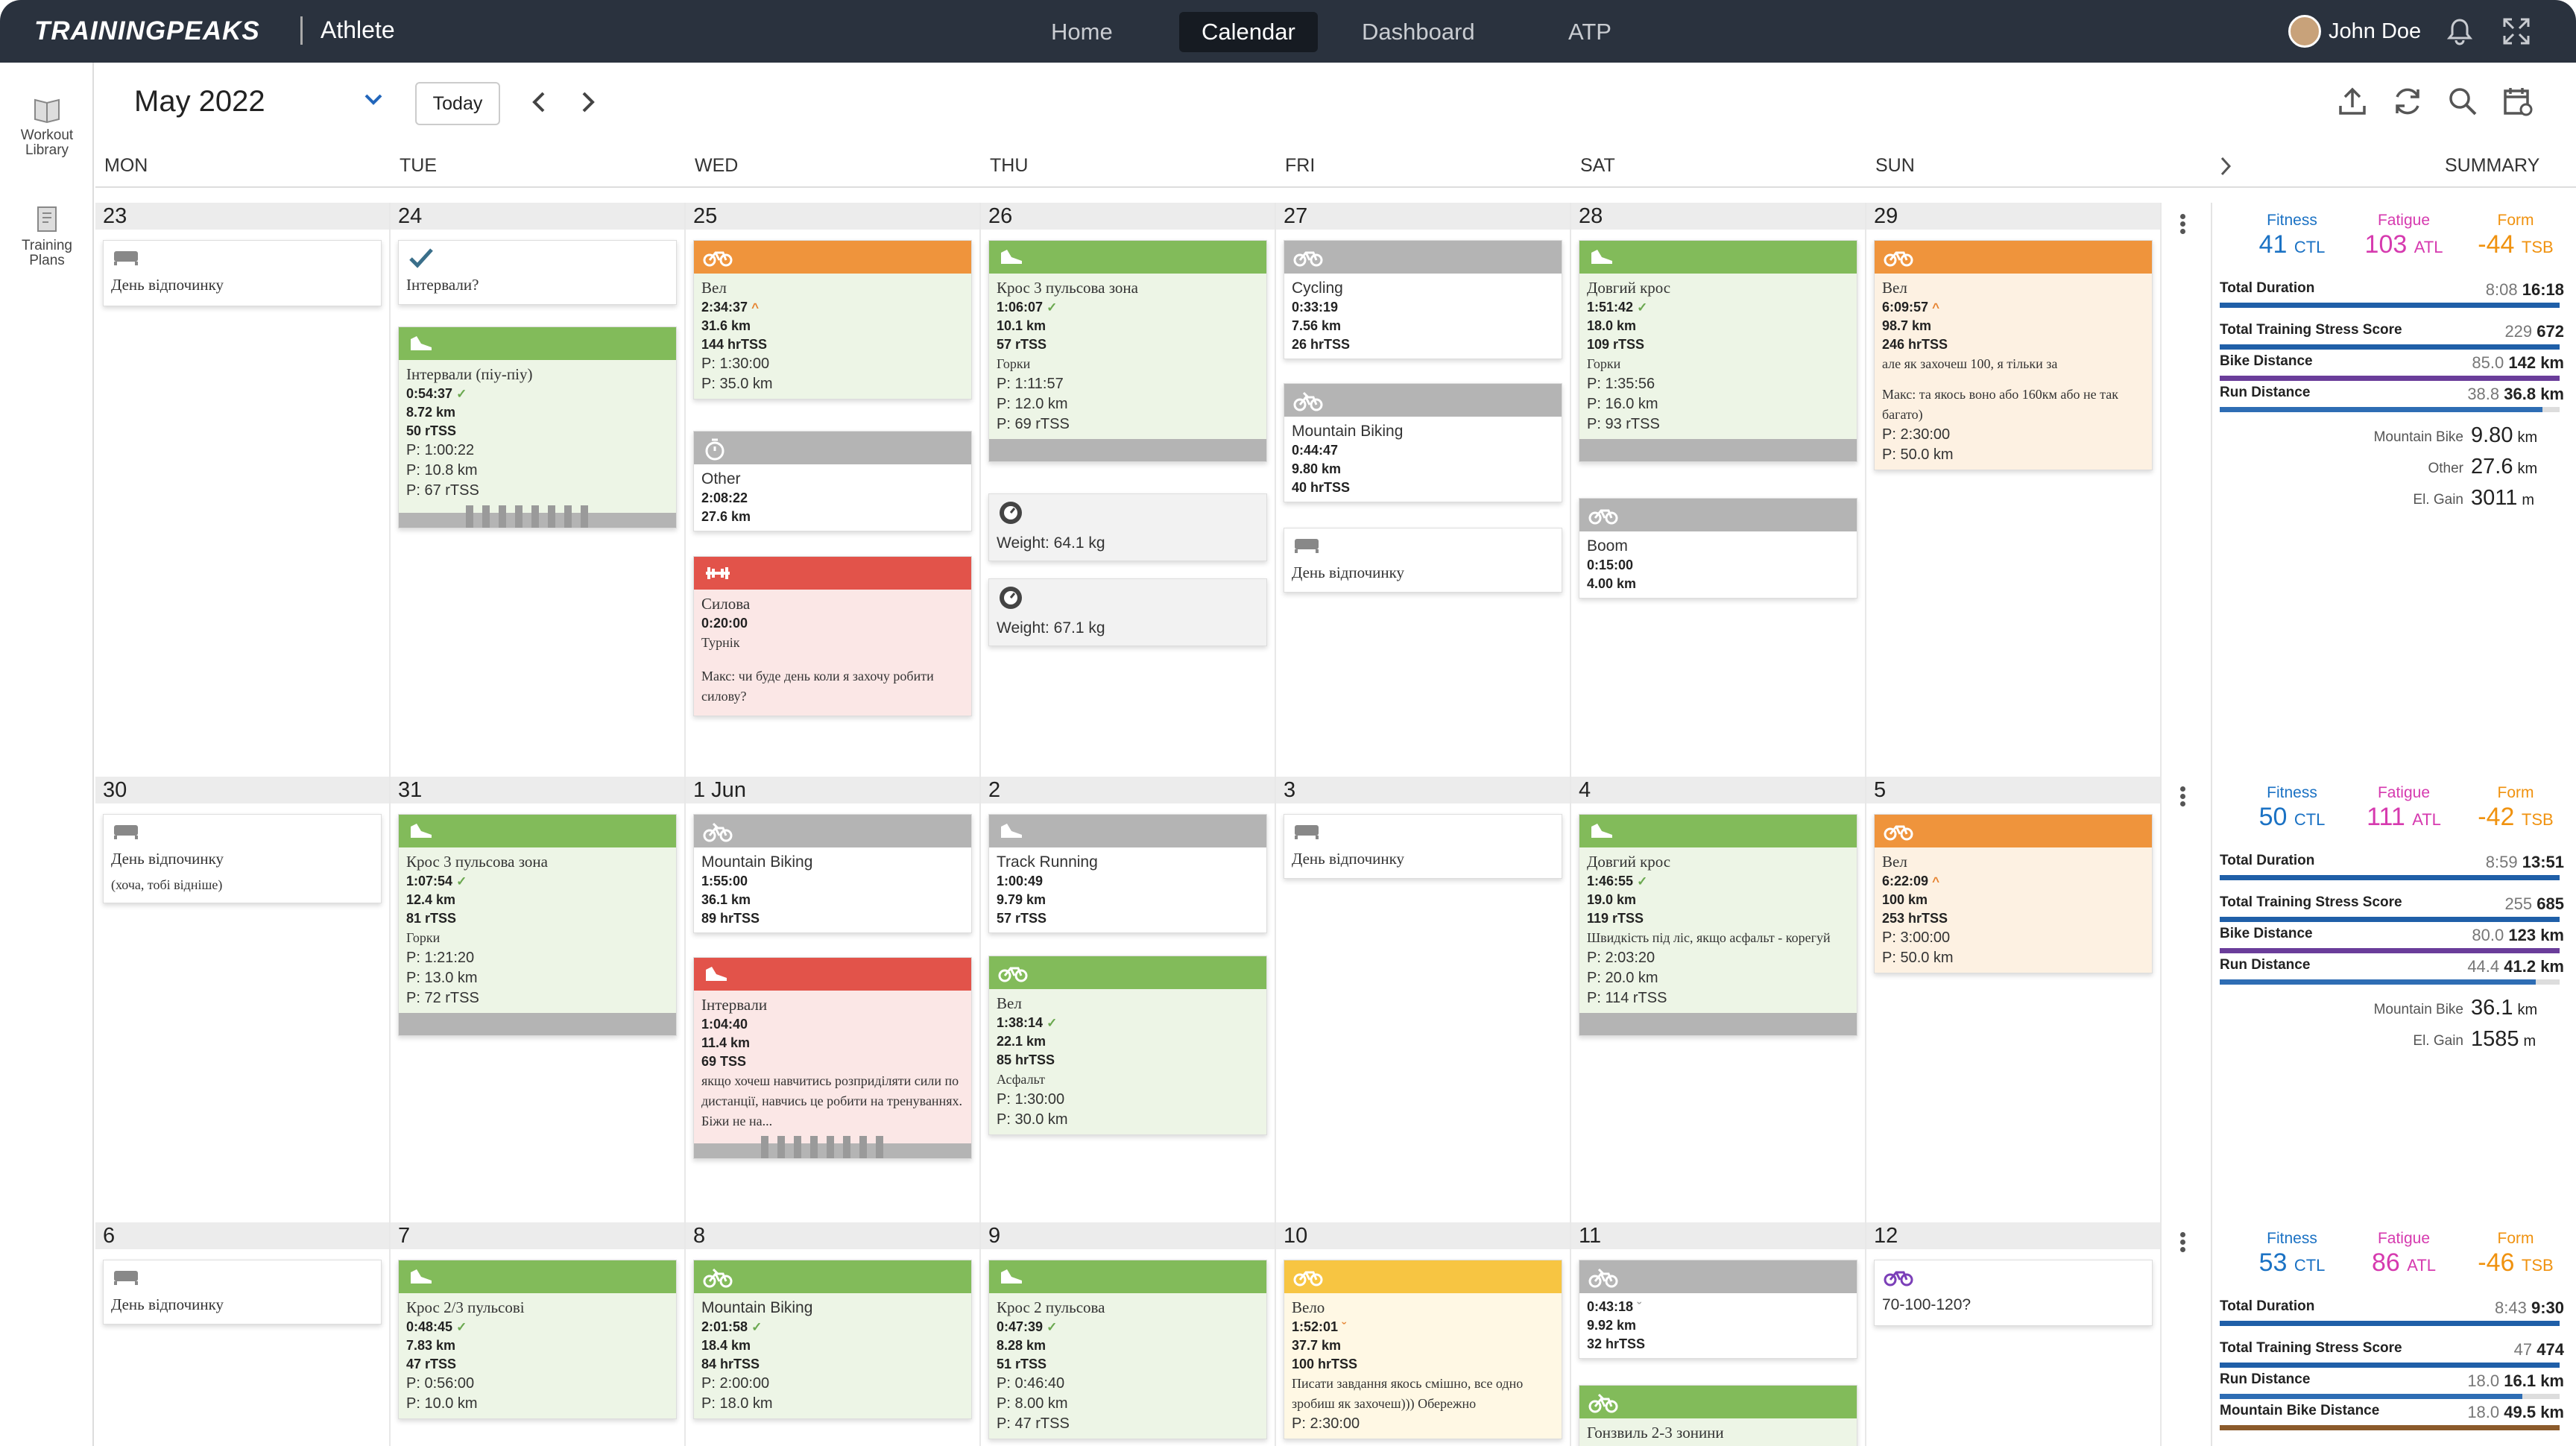 This screenshot has width=2576, height=1446. Describe the element at coordinates (2375, 31) in the screenshot. I see `user-name: John Doe` at that location.